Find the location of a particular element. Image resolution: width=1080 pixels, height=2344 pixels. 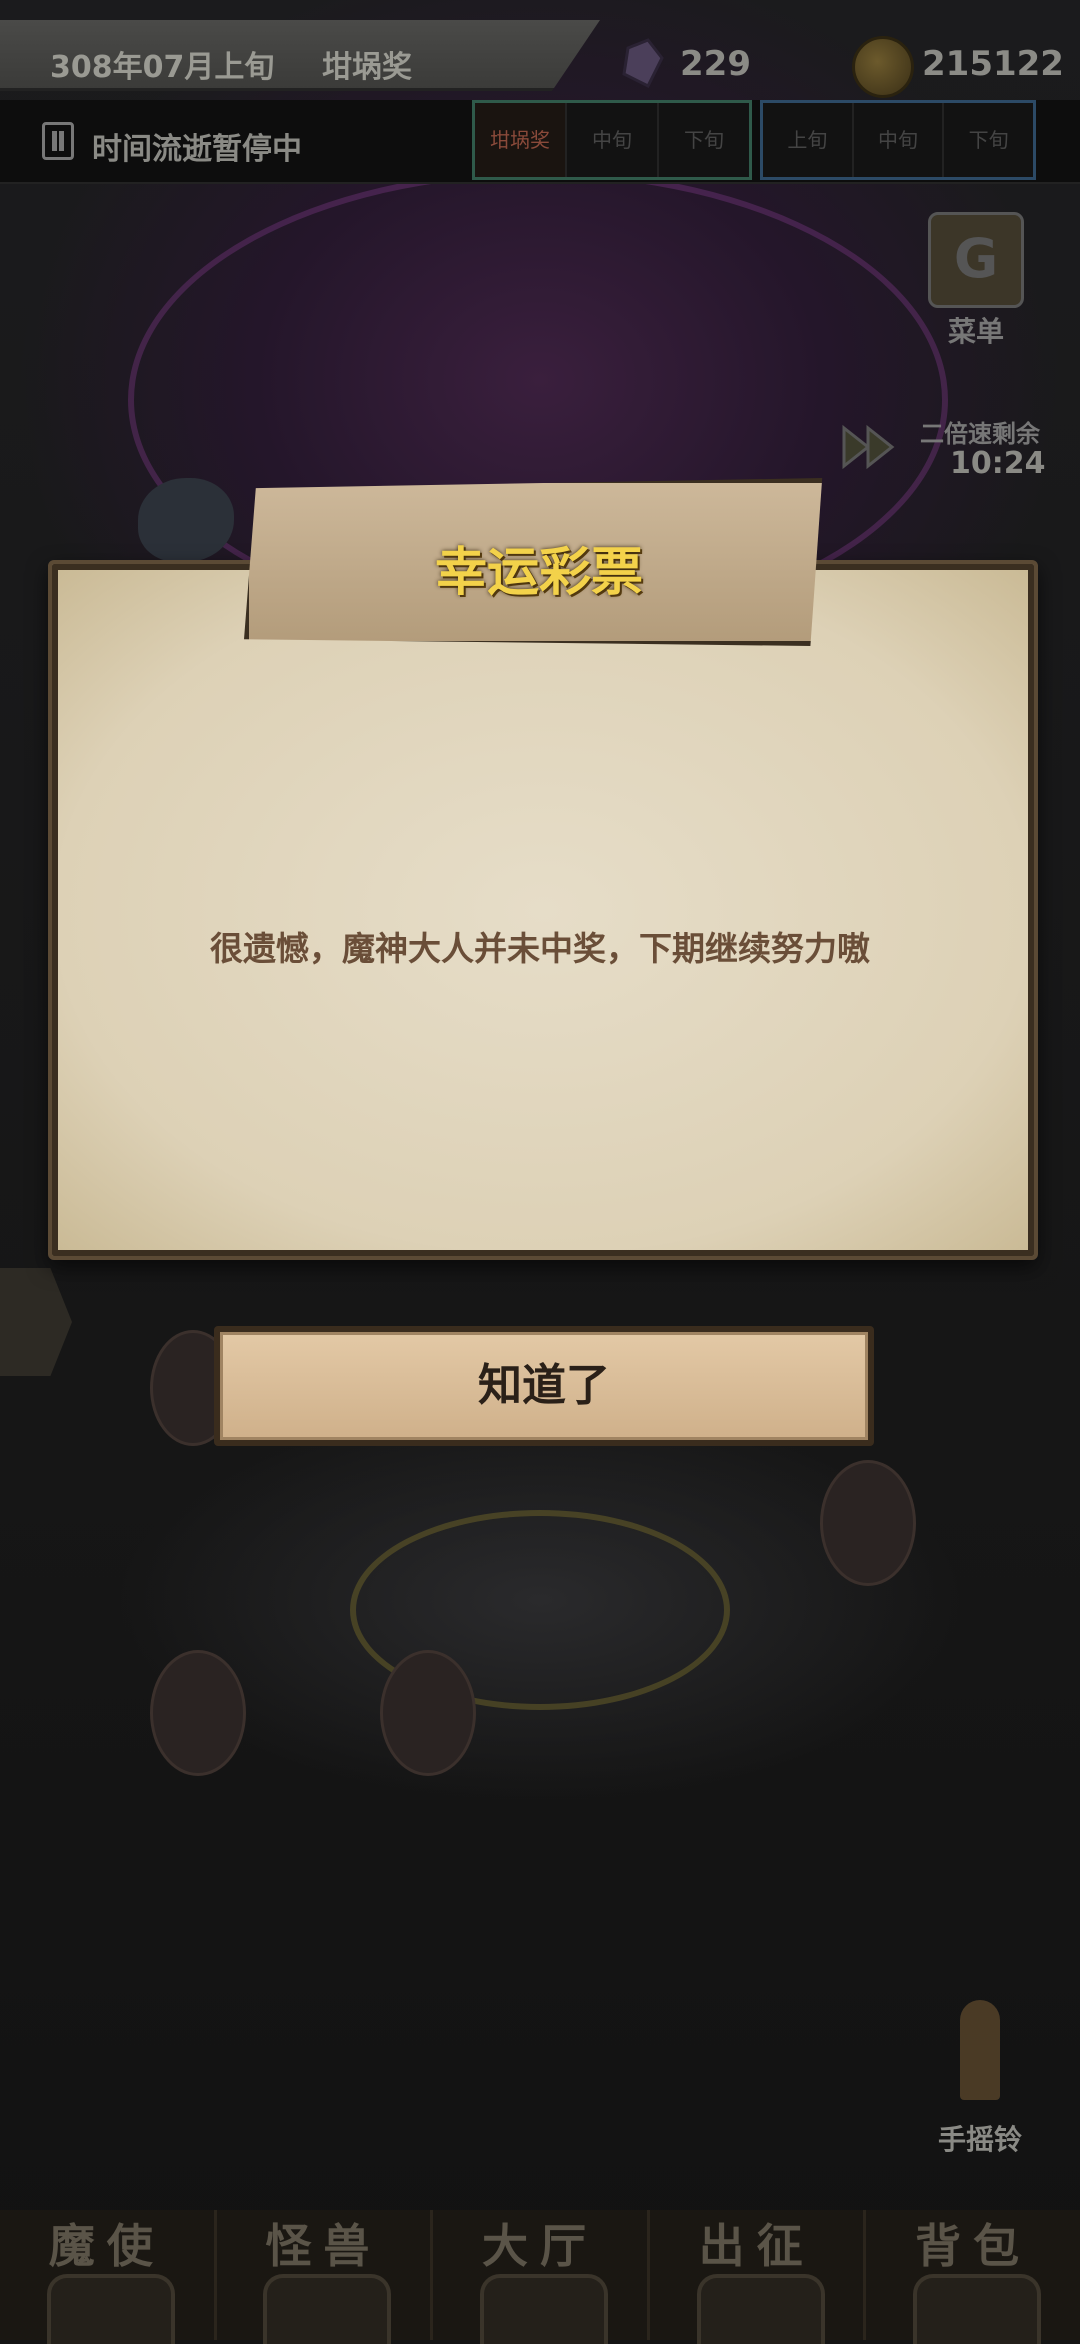

nav-expedition-label: 出征 is located at coordinates (756, 2246).